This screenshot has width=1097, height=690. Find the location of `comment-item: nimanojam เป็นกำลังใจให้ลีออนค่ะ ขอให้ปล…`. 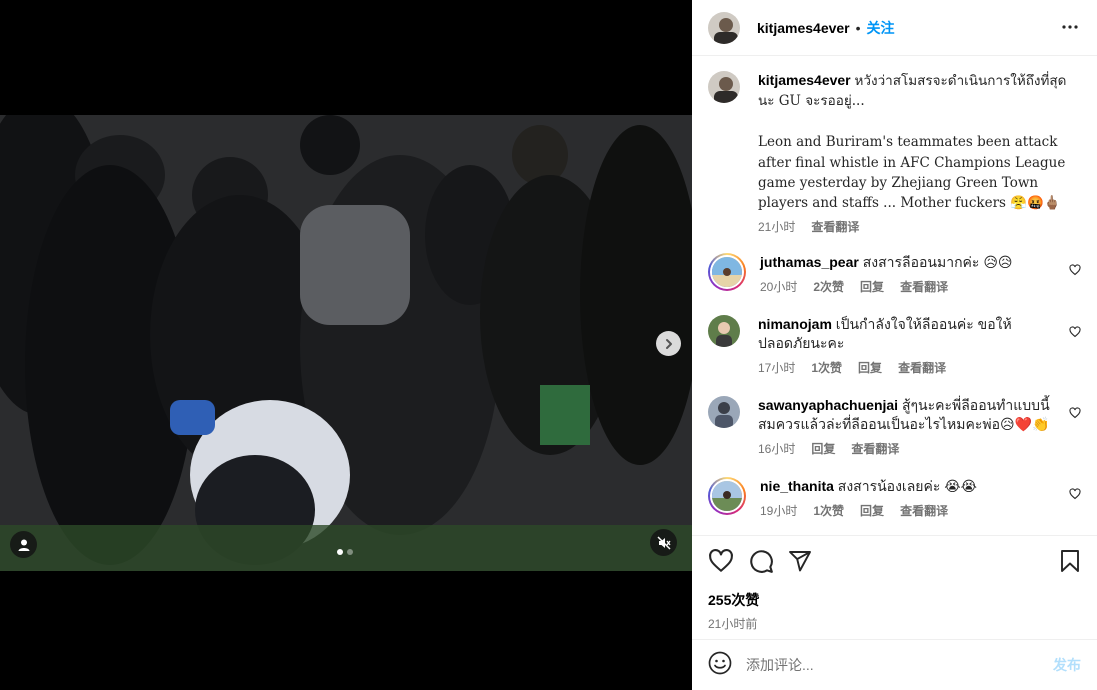

comment-item: nimanojam เป็นกำลังใจให้ลีออนค่ะ ขอให้ปล… is located at coordinates (894, 346).